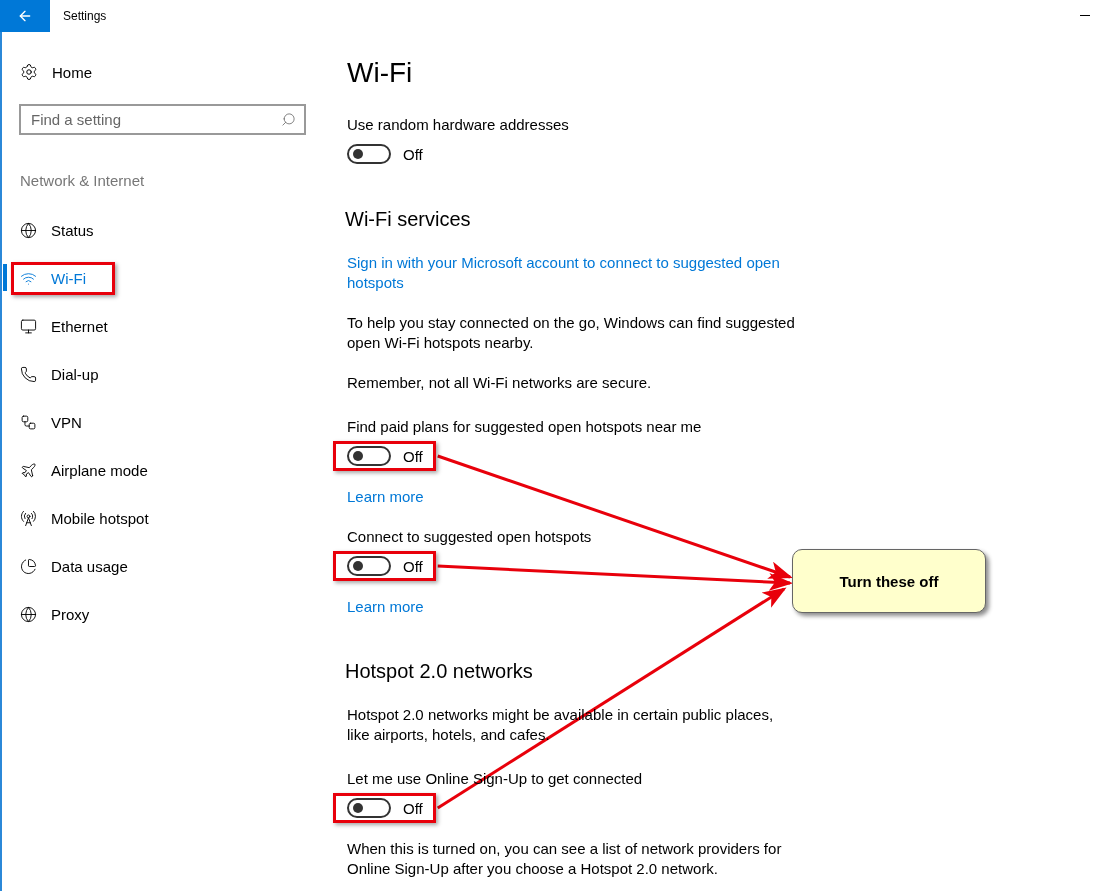 The height and width of the screenshot is (891, 1096). What do you see at coordinates (68, 278) in the screenshot?
I see `sidebar-item: Wi-Fi` at bounding box center [68, 278].